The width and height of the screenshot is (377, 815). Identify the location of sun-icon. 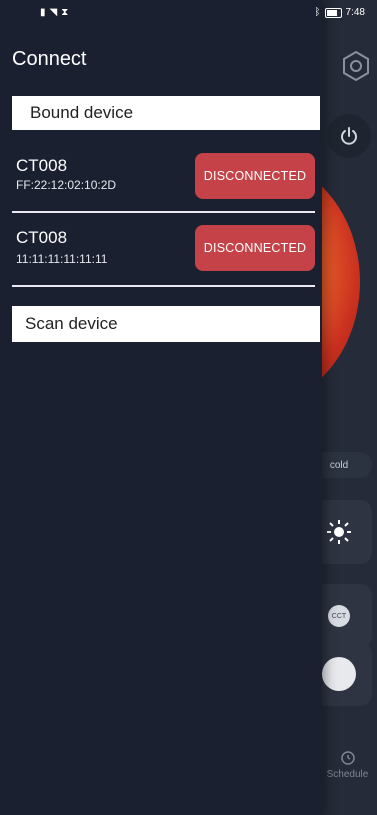
(339, 532).